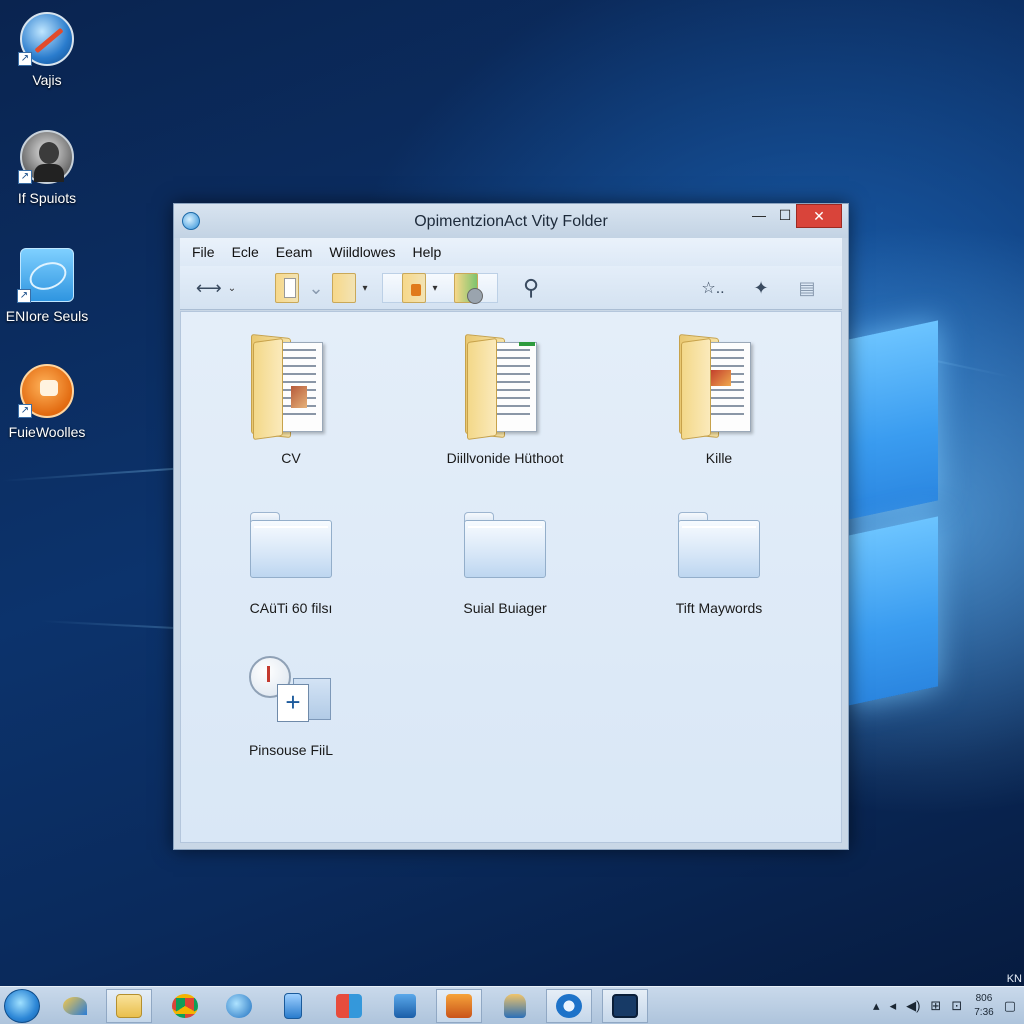 This screenshot has width=1024, height=1024. What do you see at coordinates (291, 750) in the screenshot?
I see `new-file-label: Pinsouse FiiL` at bounding box center [291, 750].